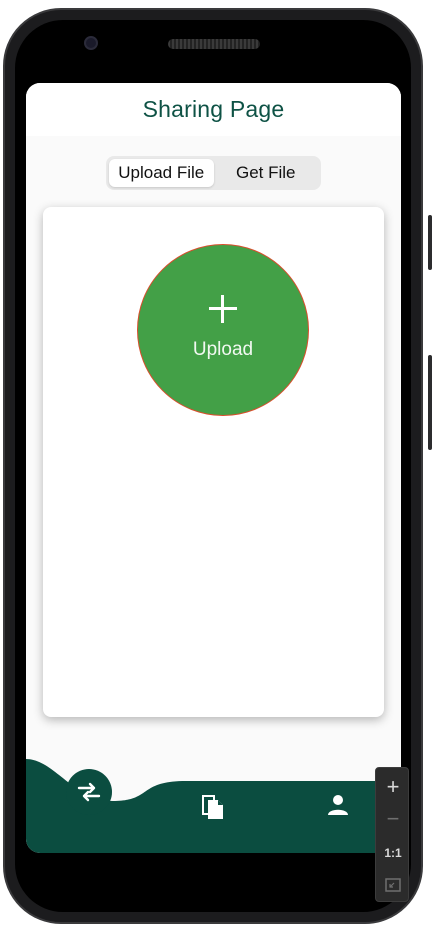 This screenshot has height=925, width=433. What do you see at coordinates (393, 819) in the screenshot?
I see `zoom-out-button: −` at bounding box center [393, 819].